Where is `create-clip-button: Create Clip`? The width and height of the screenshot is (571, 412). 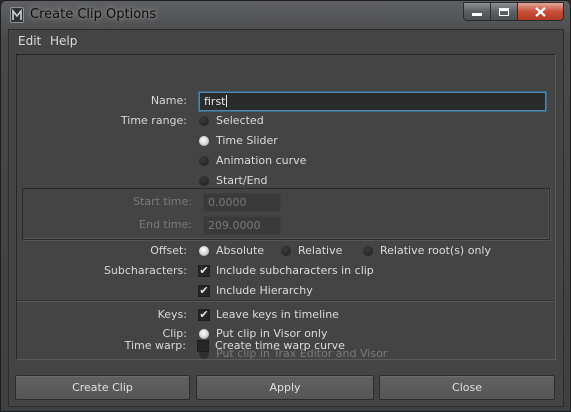
create-clip-button: Create Clip is located at coordinates (102, 387).